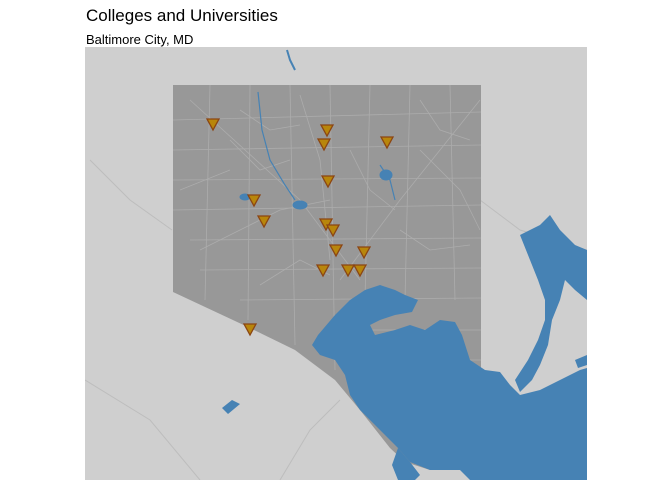 The image size is (672, 480). I want to click on map-title: Colleges and Universities, so click(182, 15).